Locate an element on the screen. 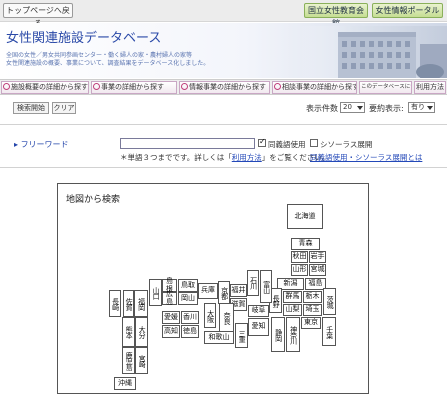 The image size is (447, 400). hero-subtitle-2: 女性関連施設の概要、事業について、調査結果をデータベース化しました。 is located at coordinates (108, 63).